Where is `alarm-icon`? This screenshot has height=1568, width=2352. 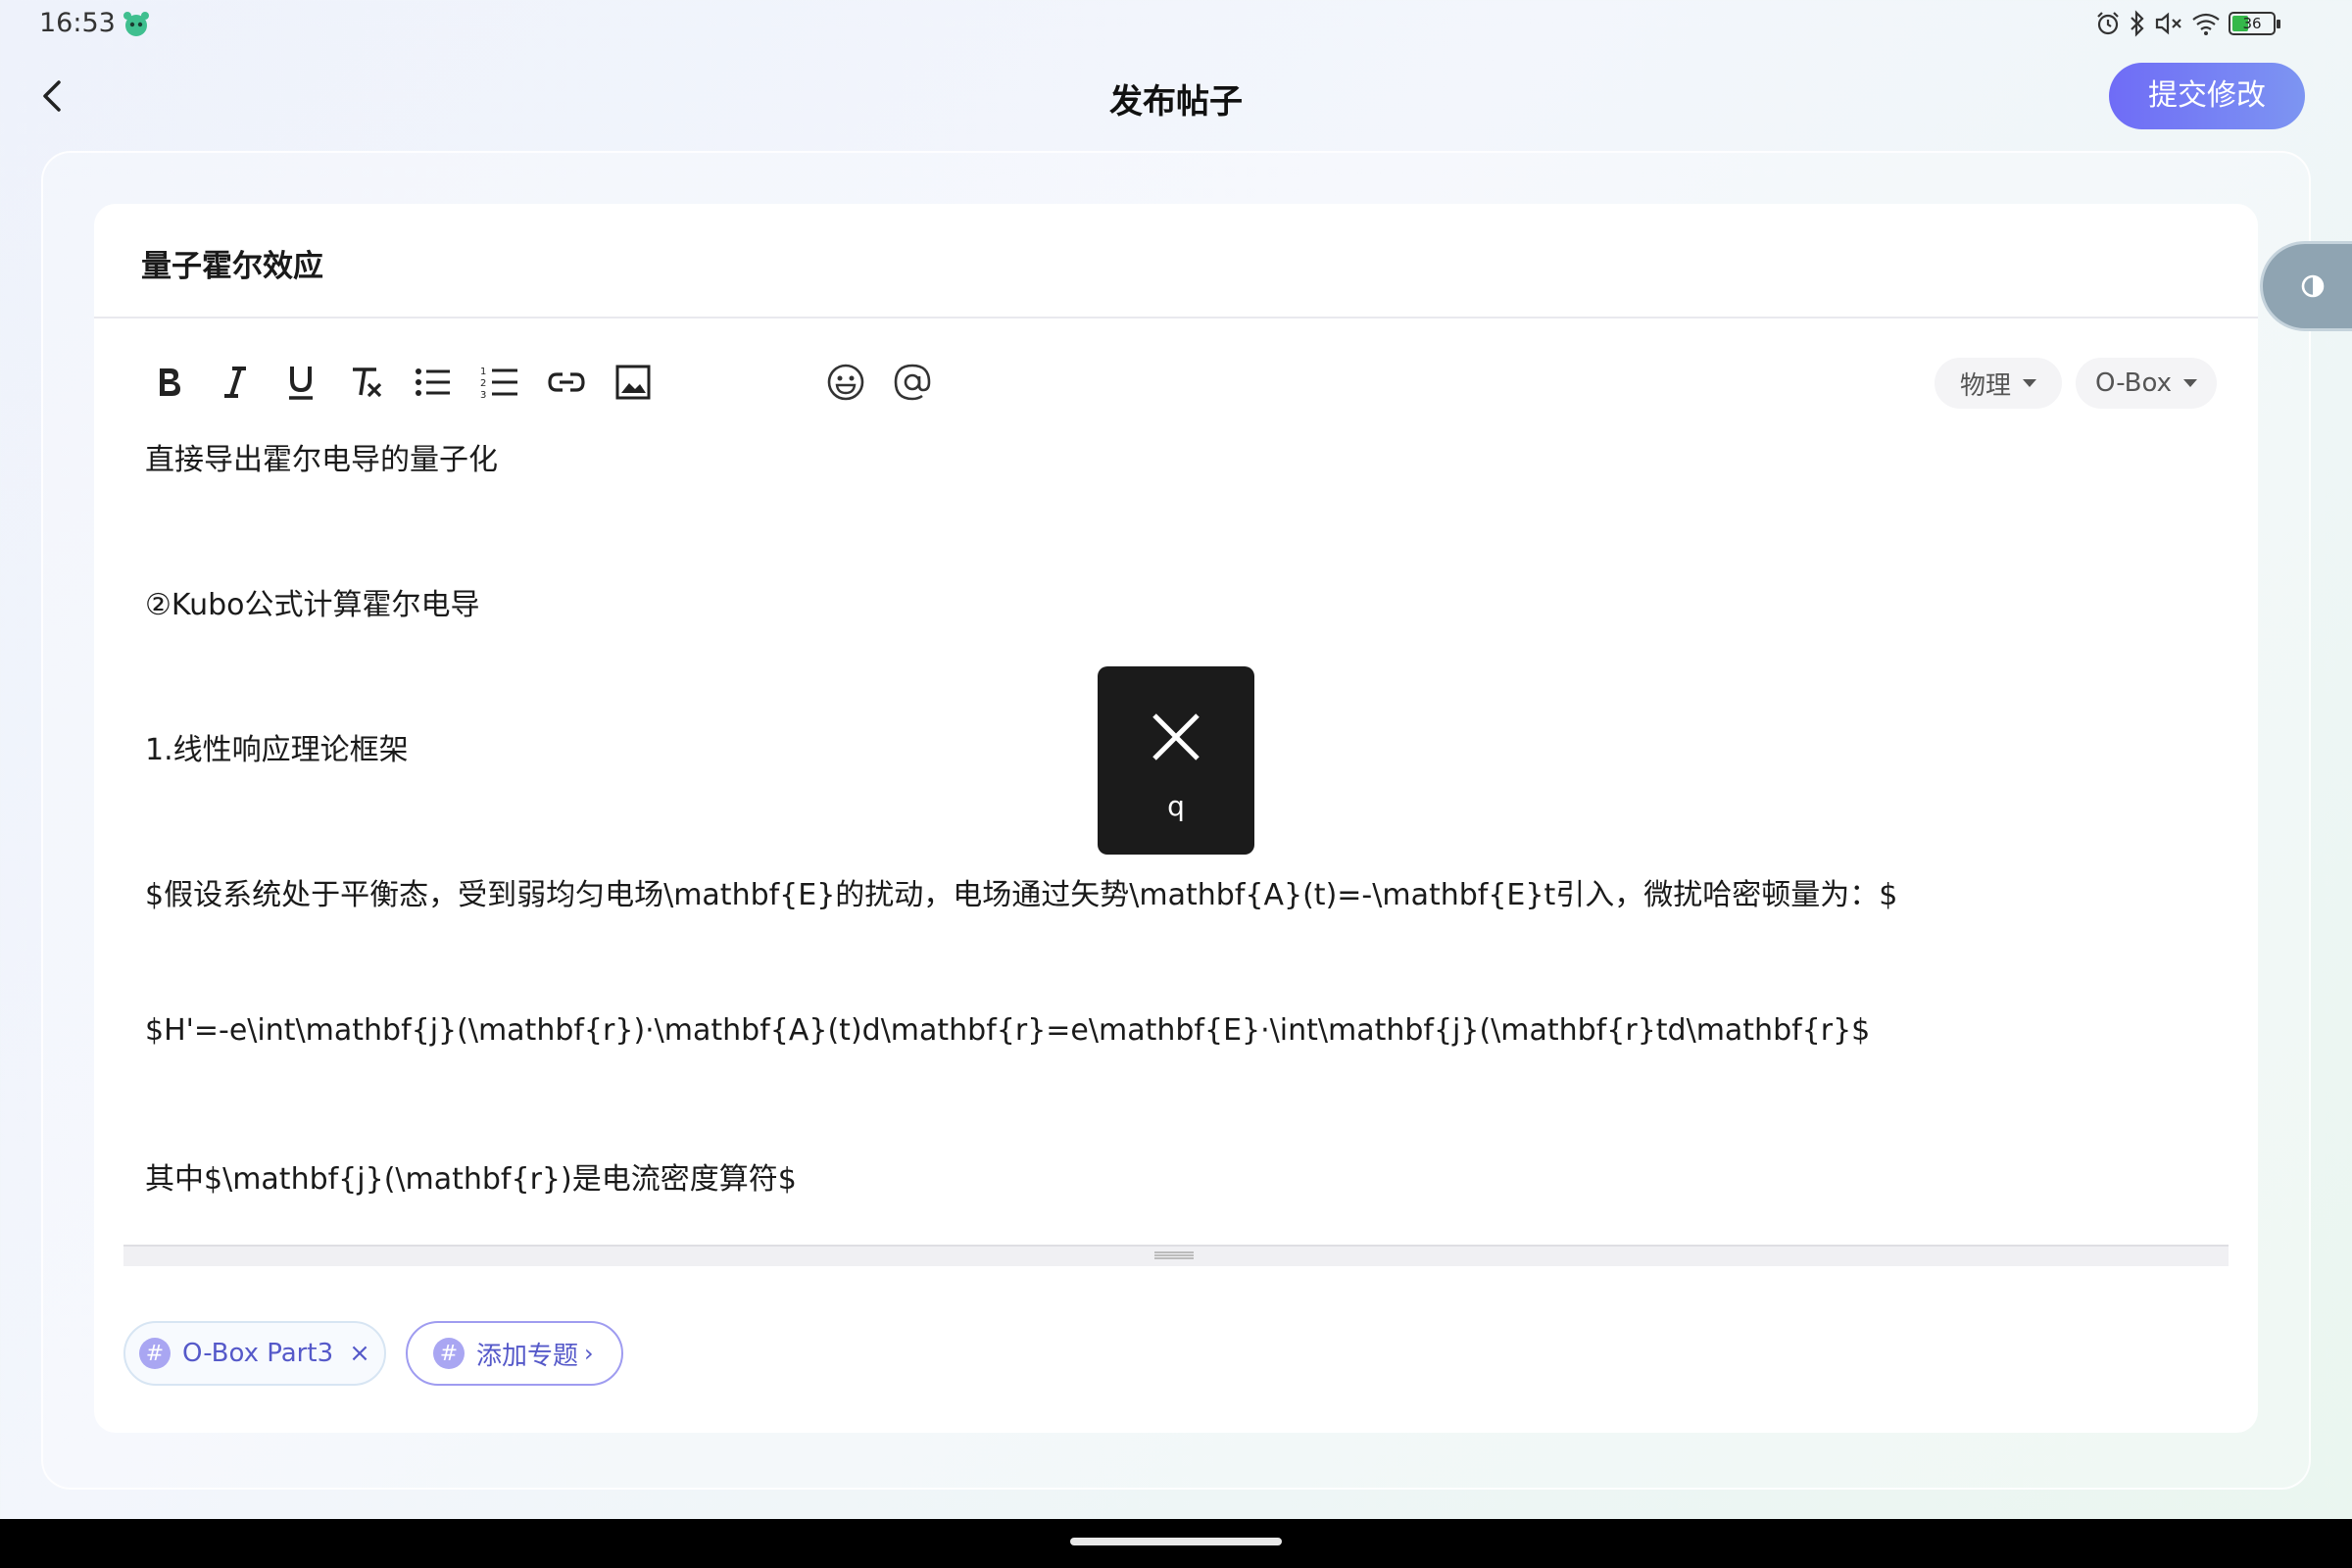 alarm-icon is located at coordinates (2108, 23).